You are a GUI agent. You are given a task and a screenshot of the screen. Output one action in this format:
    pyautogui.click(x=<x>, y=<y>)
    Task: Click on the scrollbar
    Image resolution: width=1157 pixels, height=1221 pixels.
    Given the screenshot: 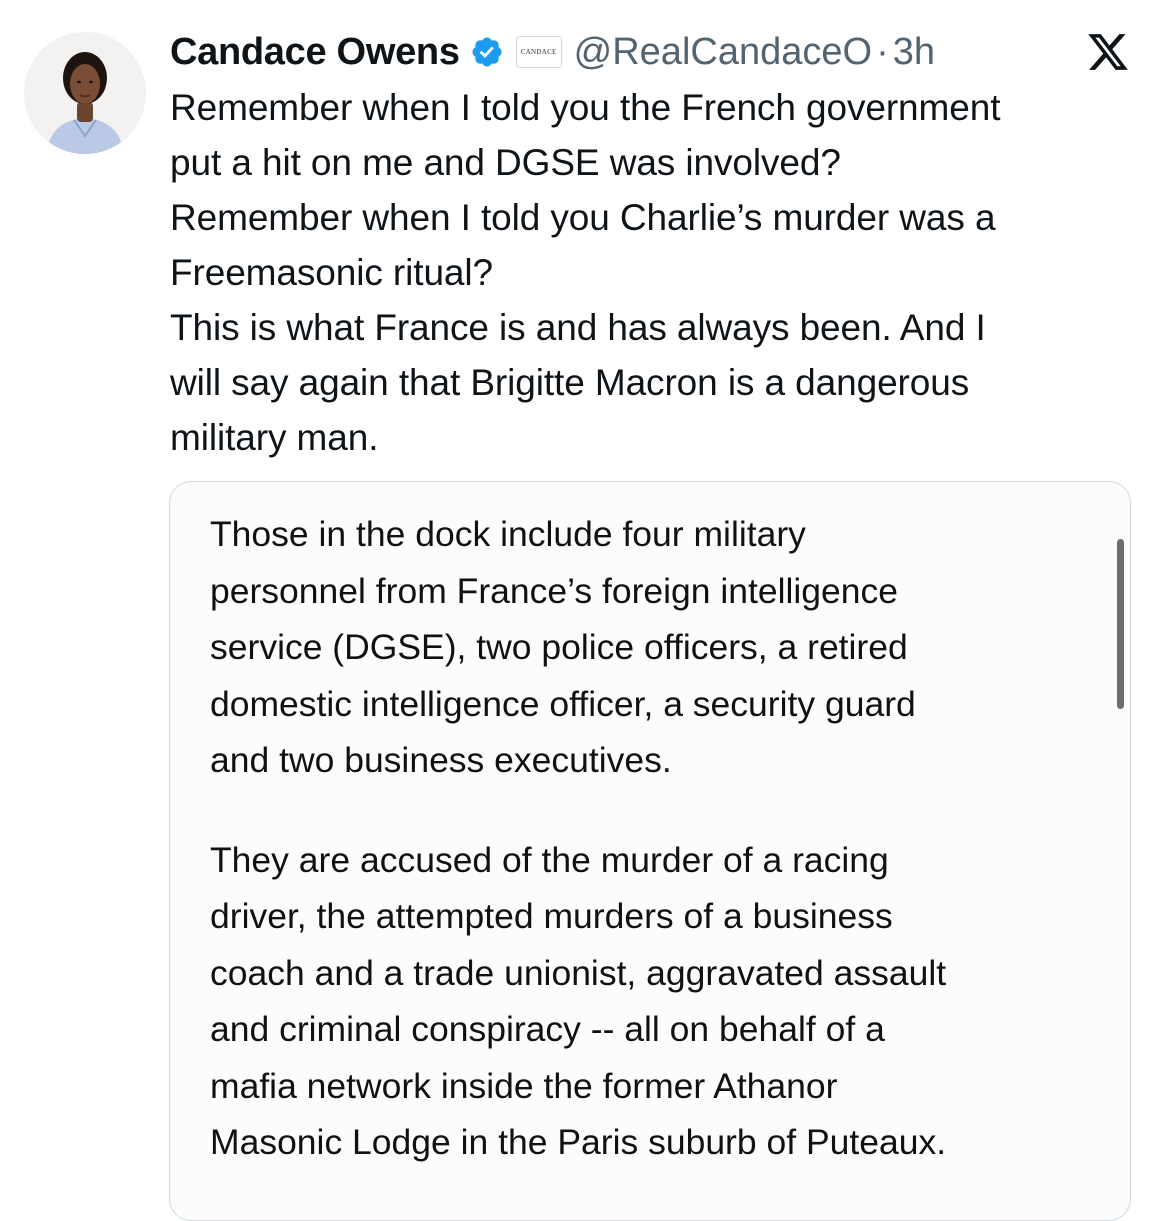 What is the action you would take?
    pyautogui.click(x=1120, y=624)
    